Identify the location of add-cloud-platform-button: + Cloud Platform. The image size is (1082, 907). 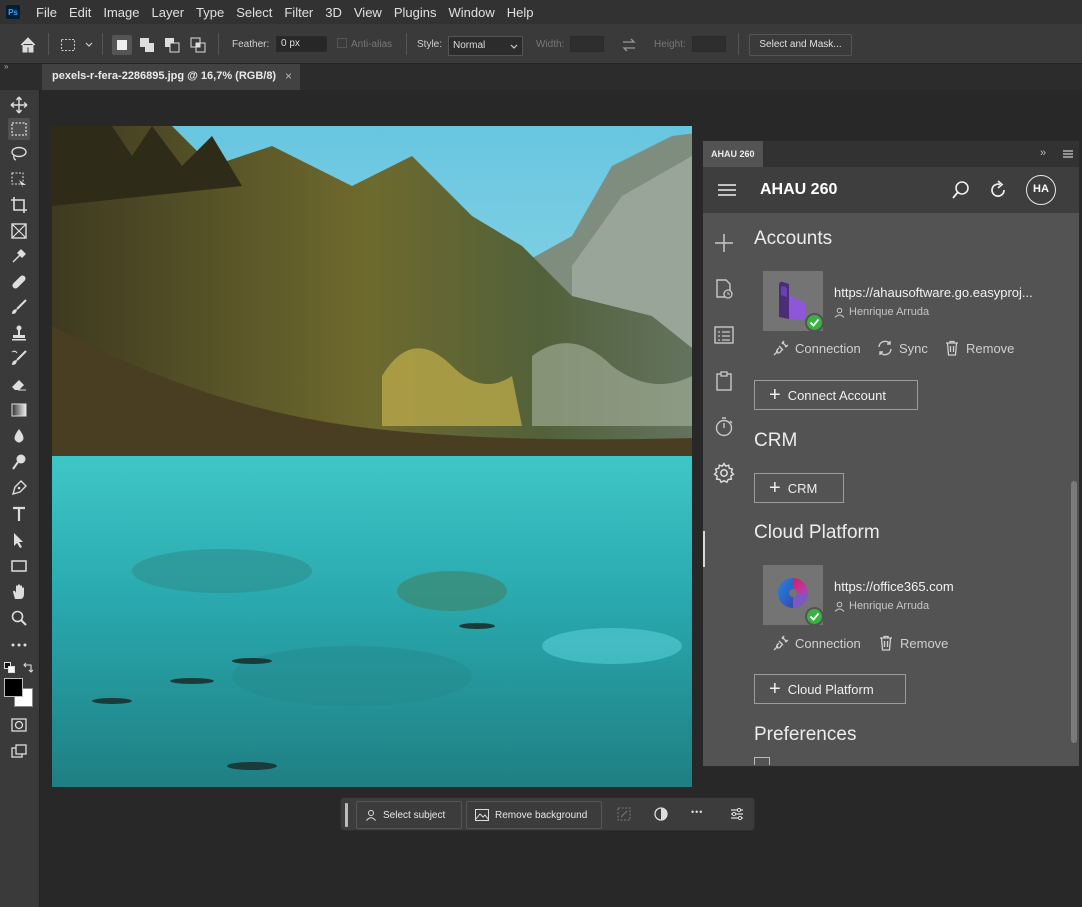
(830, 689).